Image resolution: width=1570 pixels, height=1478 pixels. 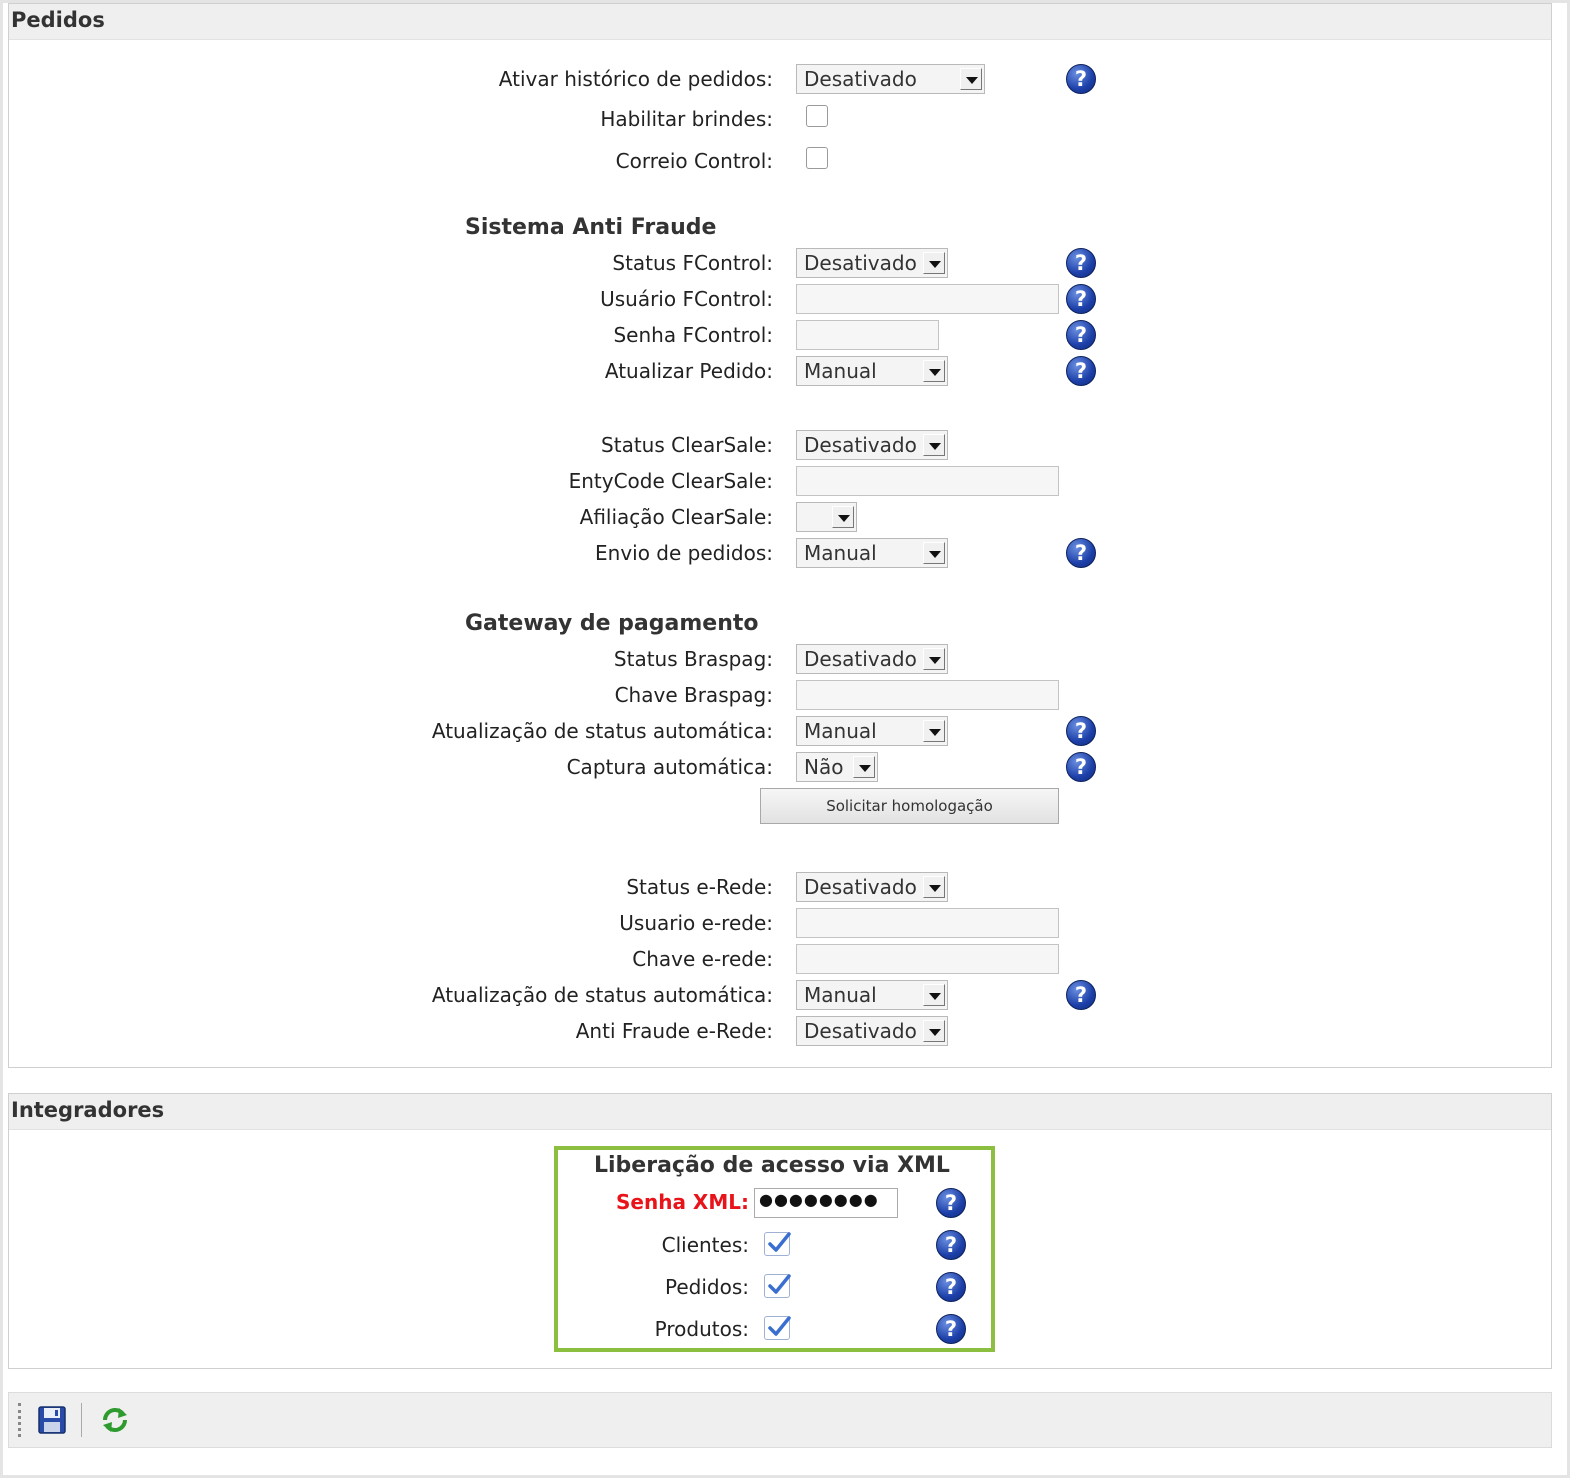 I want to click on clearsale-status-label: Status ClearSale:, so click(x=687, y=445).